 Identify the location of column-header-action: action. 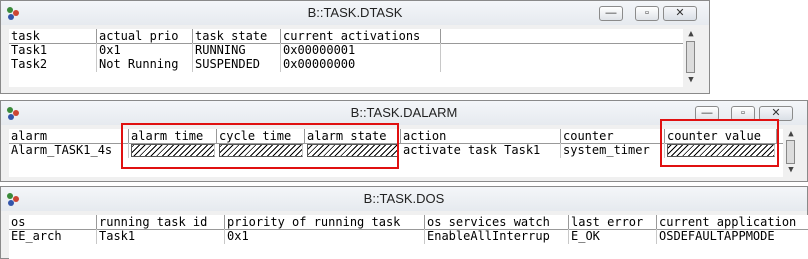
(481, 136).